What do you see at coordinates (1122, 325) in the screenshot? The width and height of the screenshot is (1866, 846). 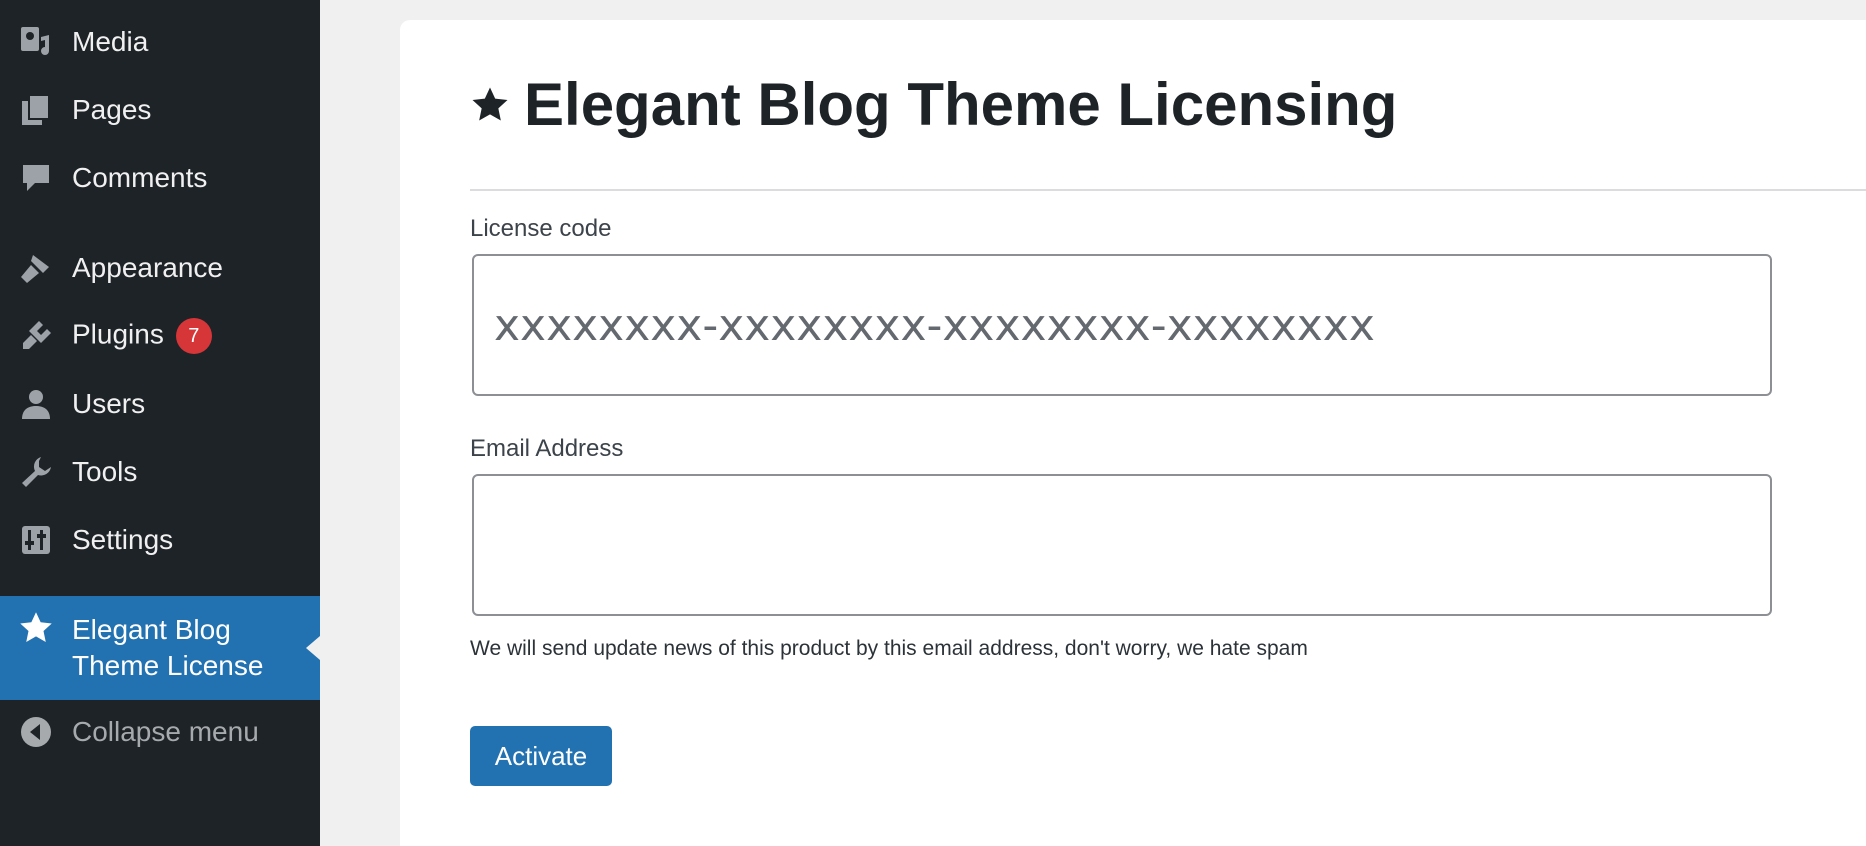 I see `license-code-input` at bounding box center [1122, 325].